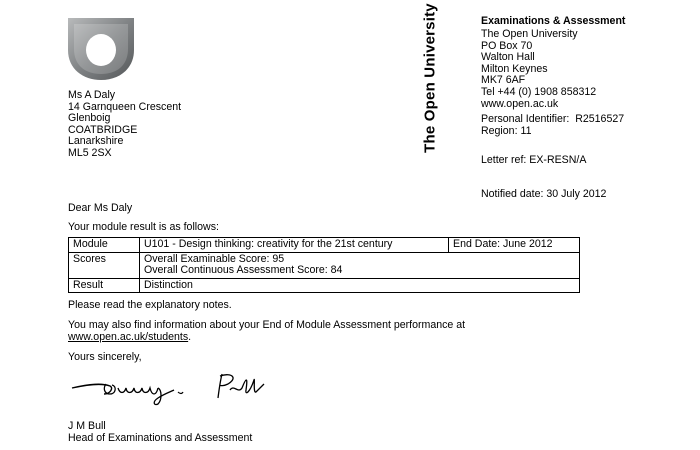  Describe the element at coordinates (143, 227) in the screenshot. I see `intro-text: Your module result is as follows:` at that location.